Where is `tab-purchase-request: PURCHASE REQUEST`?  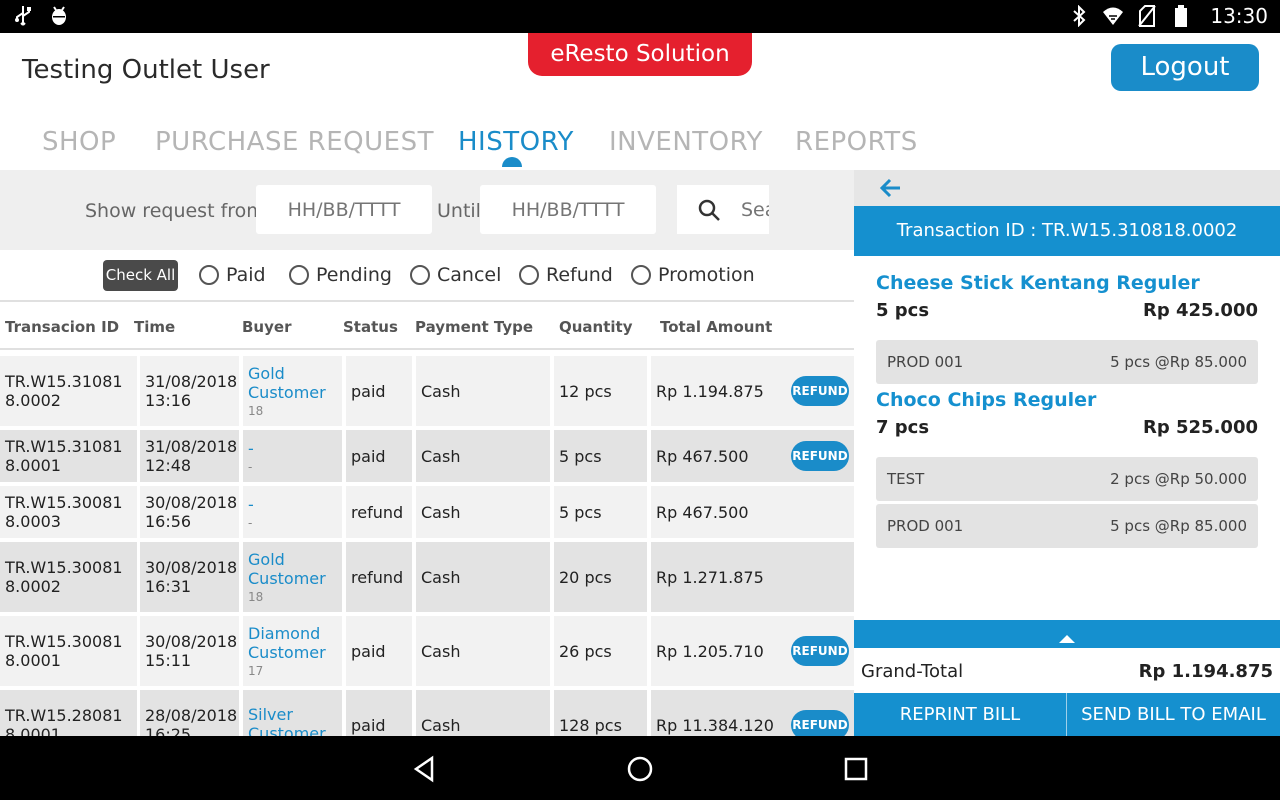 tab-purchase-request: PURCHASE REQUEST is located at coordinates (294, 142).